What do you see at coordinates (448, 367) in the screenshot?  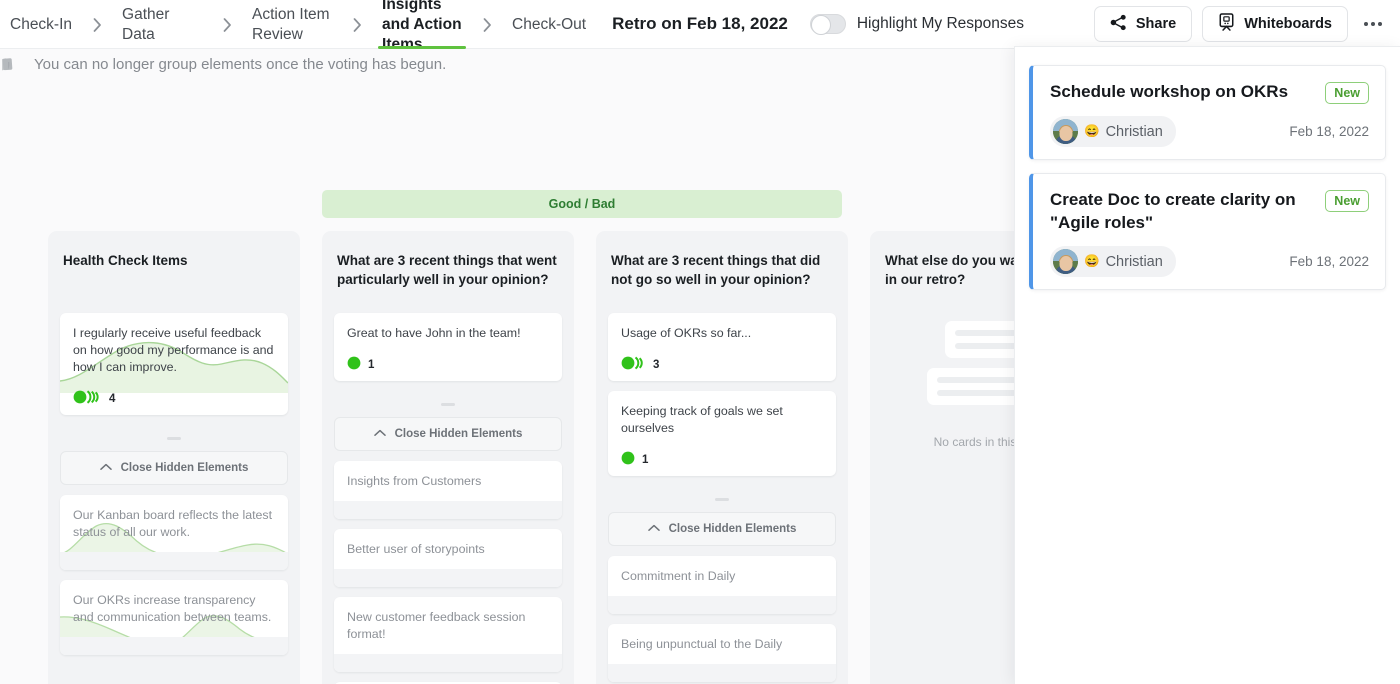 I see `card-footer: 1` at bounding box center [448, 367].